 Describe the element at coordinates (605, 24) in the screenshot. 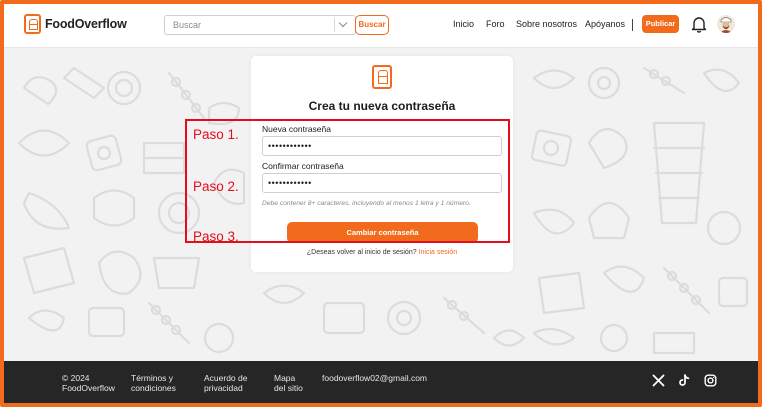

I see `nav-apoyanos: Apóyanos` at that location.